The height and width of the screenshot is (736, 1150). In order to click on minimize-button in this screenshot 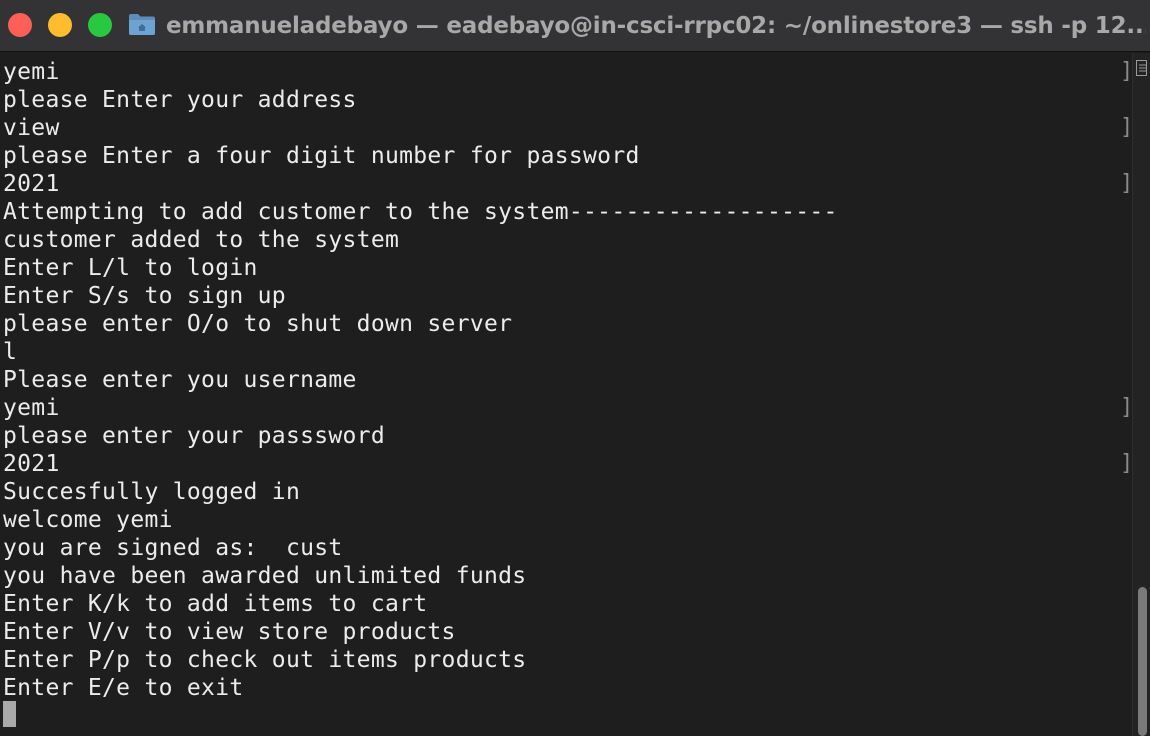, I will do `click(60, 25)`.